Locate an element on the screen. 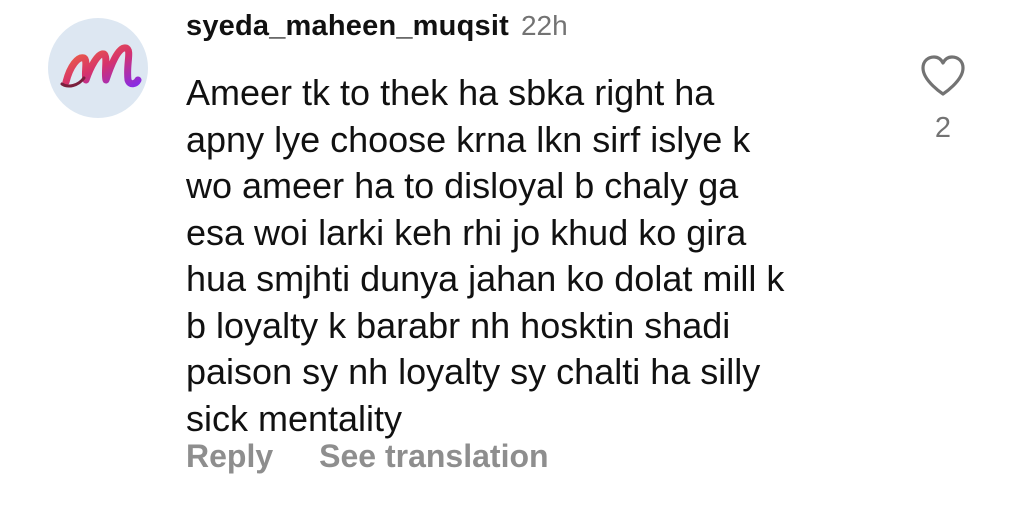 The width and height of the screenshot is (1024, 506). like-count: 2 is located at coordinates (943, 128).